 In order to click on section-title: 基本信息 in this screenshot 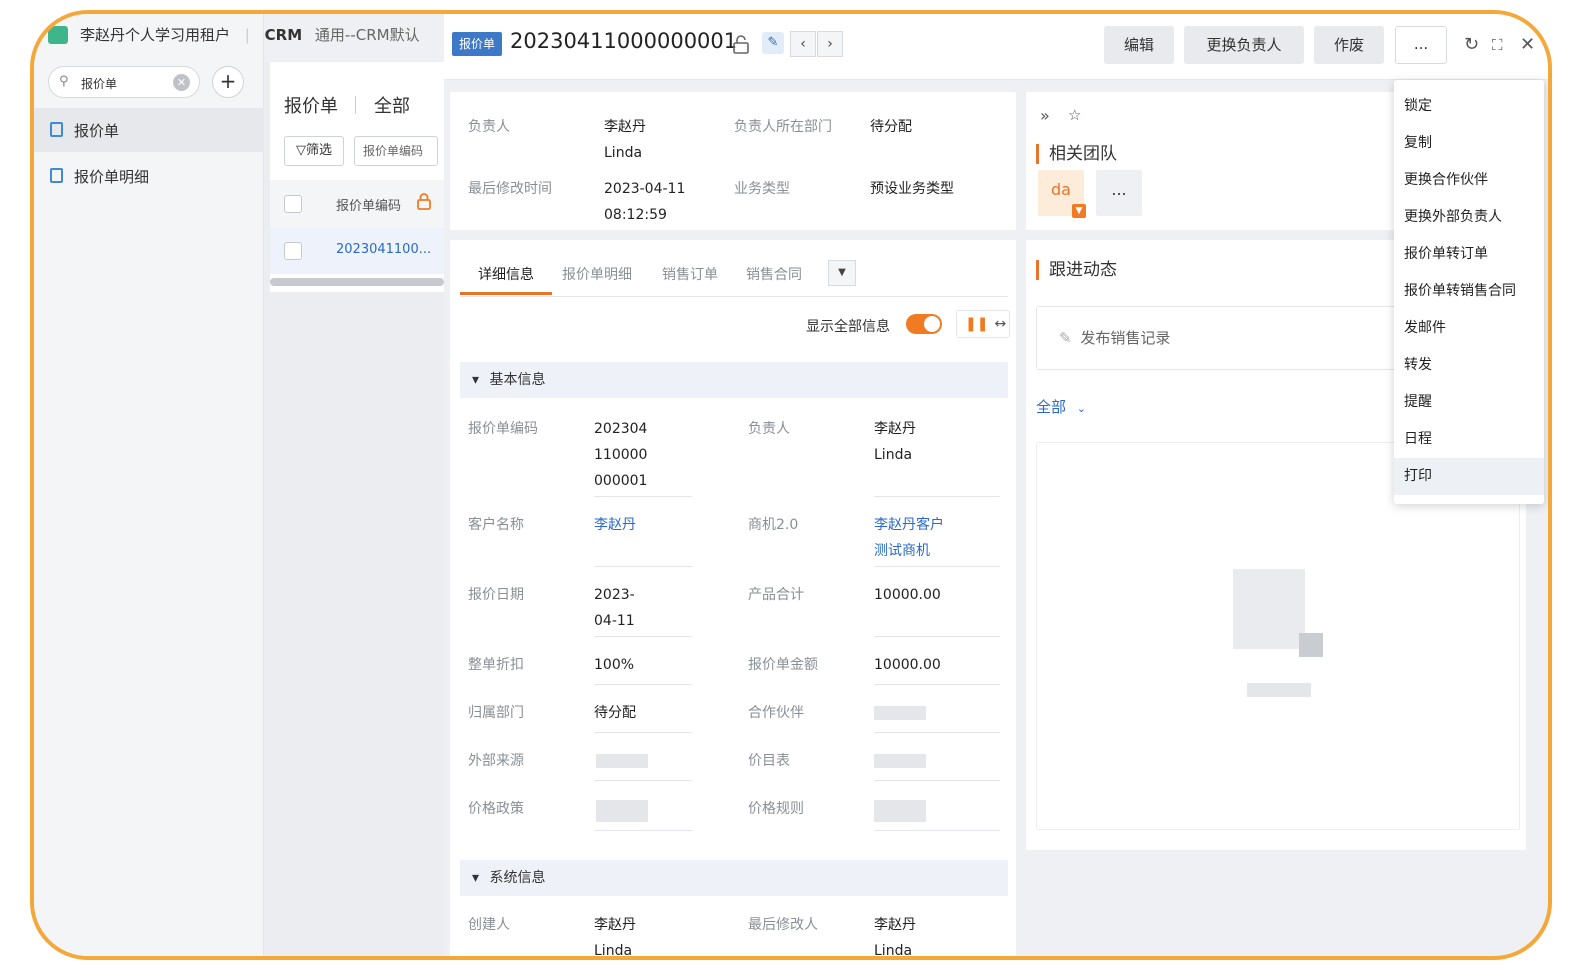, I will do `click(517, 380)`.